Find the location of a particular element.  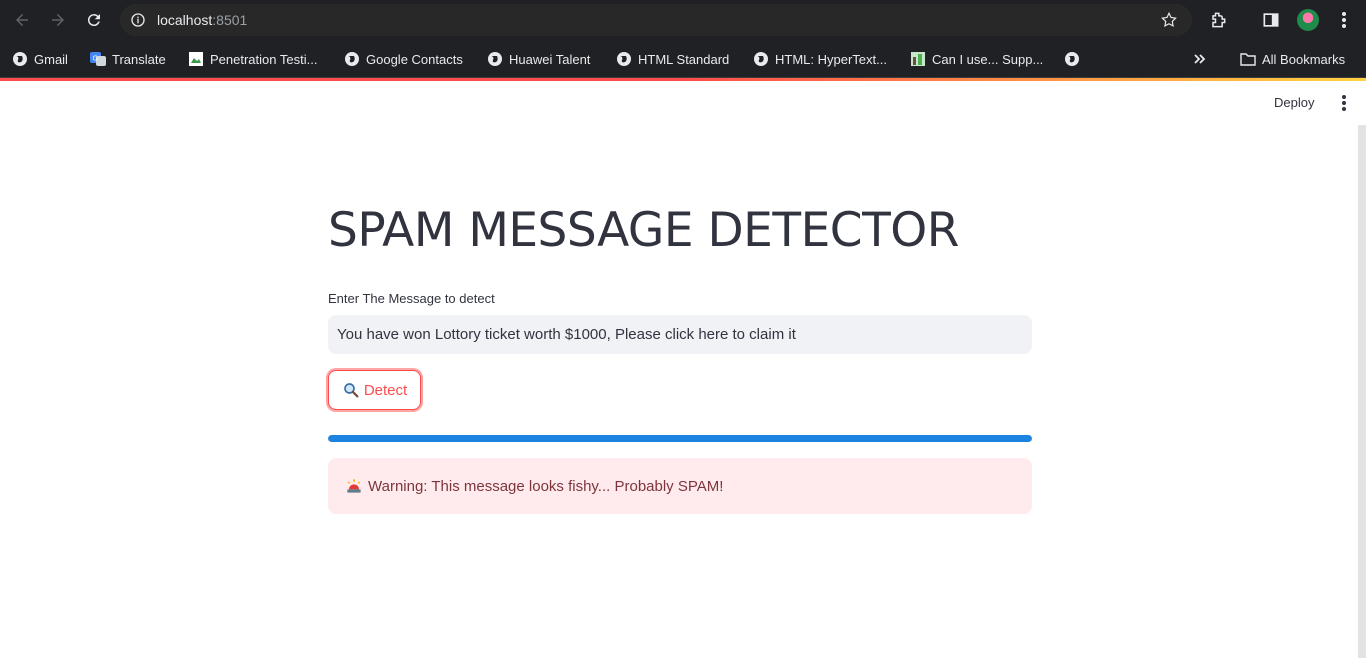

detect-button: Detect is located at coordinates (374, 390).